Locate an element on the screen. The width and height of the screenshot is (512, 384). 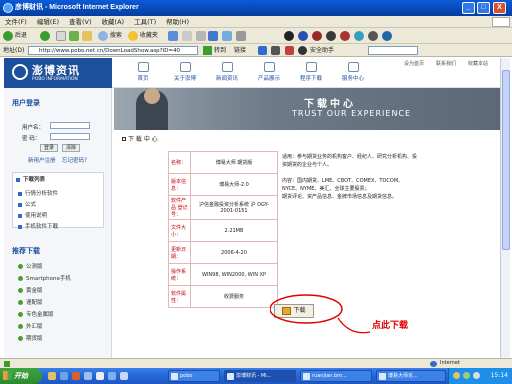
recommend-item-futures: 期货版 is located at coordinates (30, 338).